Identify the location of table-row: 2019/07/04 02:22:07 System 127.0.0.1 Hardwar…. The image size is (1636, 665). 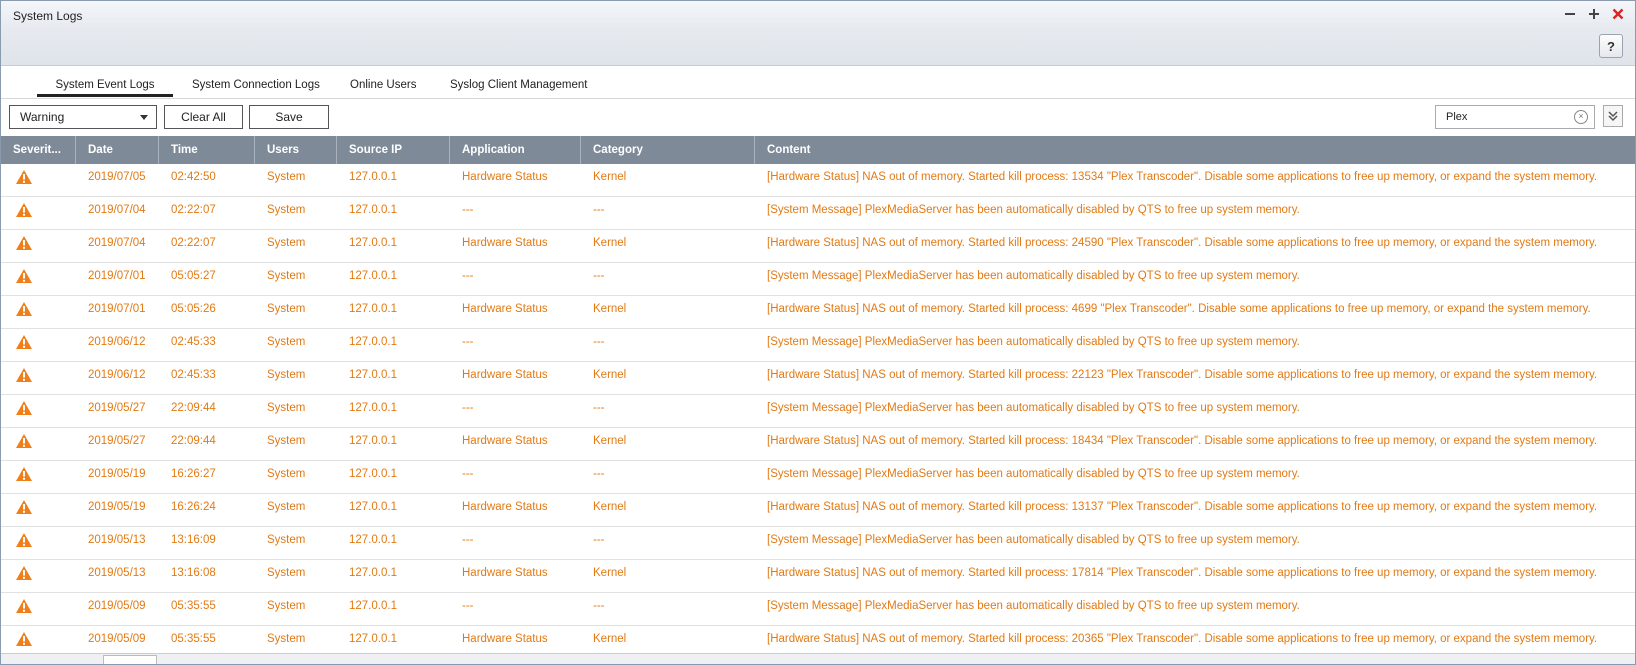
(818, 246).